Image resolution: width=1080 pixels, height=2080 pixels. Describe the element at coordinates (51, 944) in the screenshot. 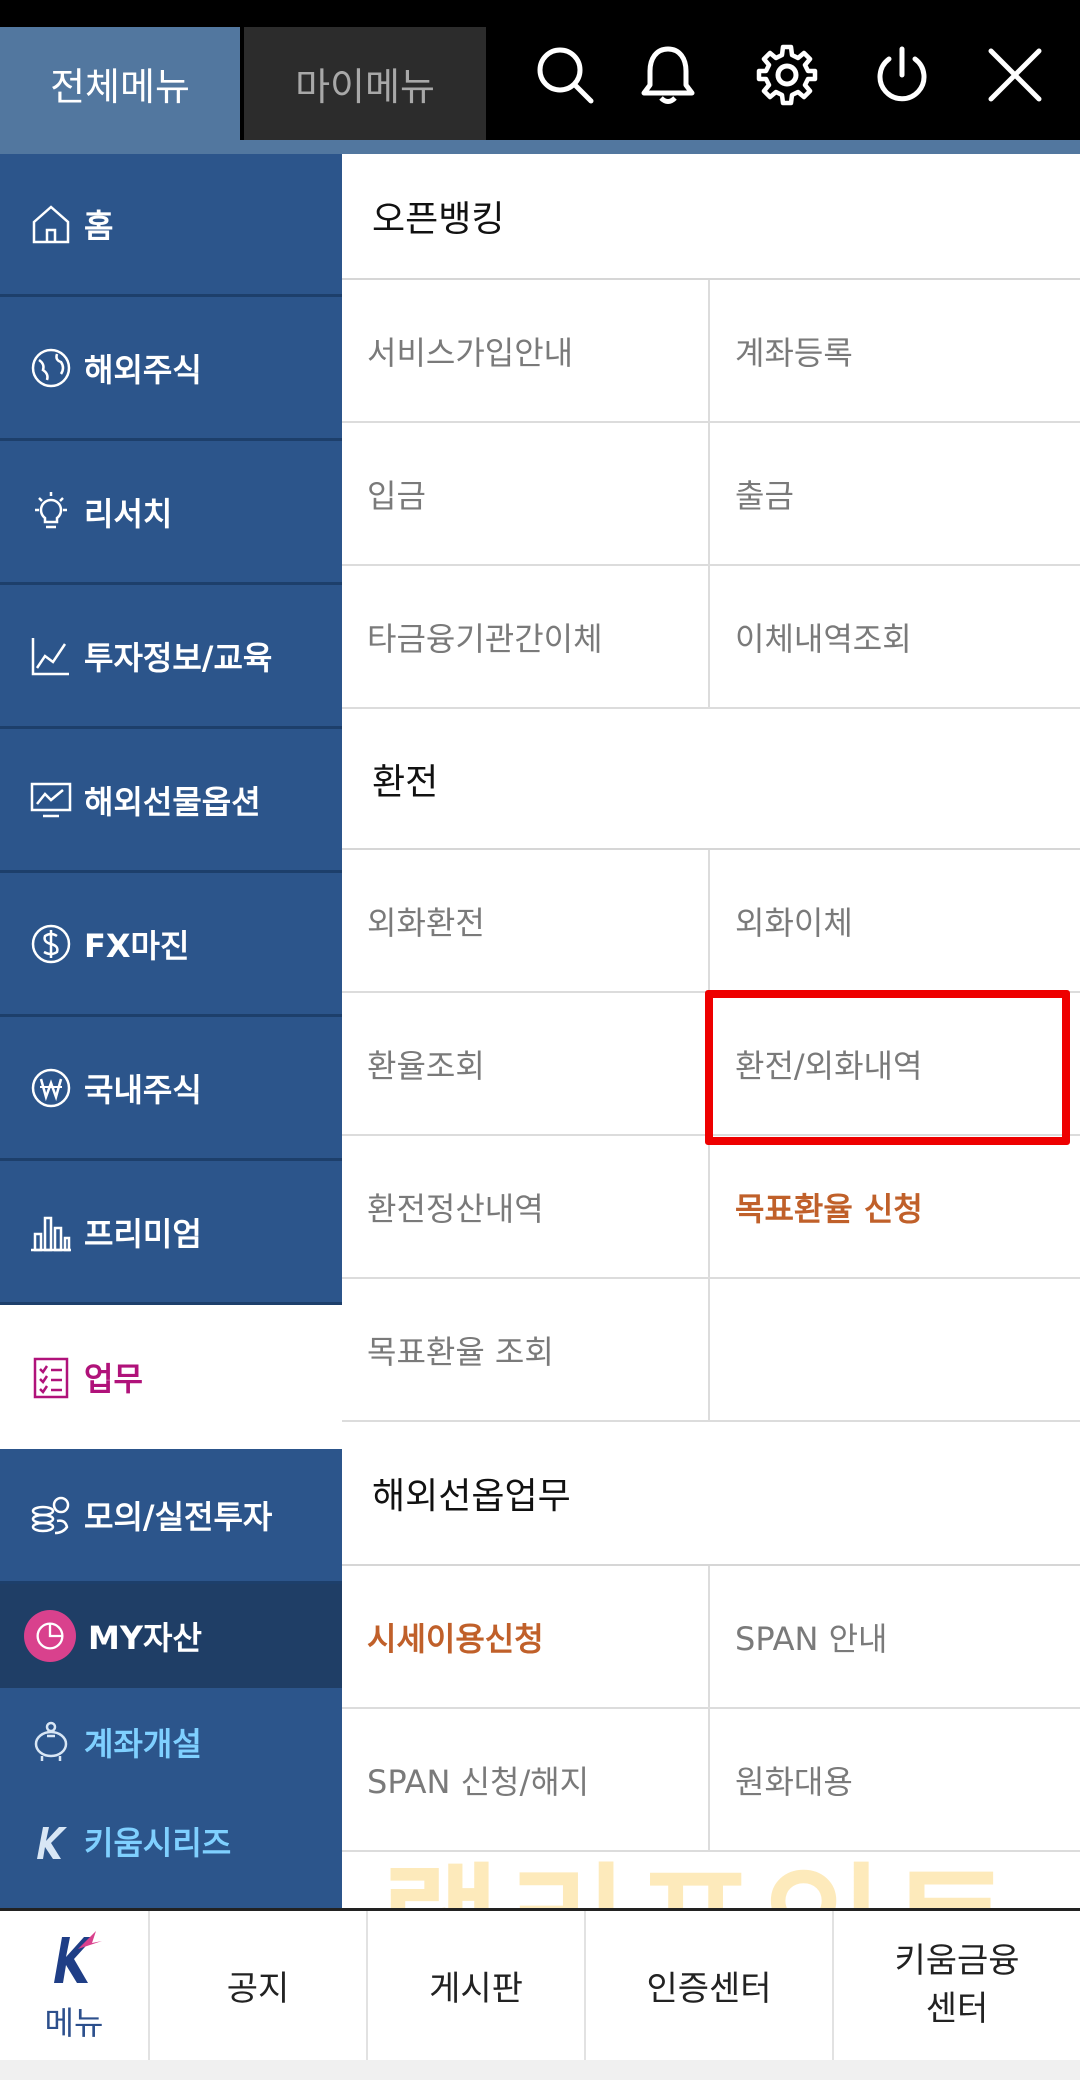

I see `dollar-icon` at that location.